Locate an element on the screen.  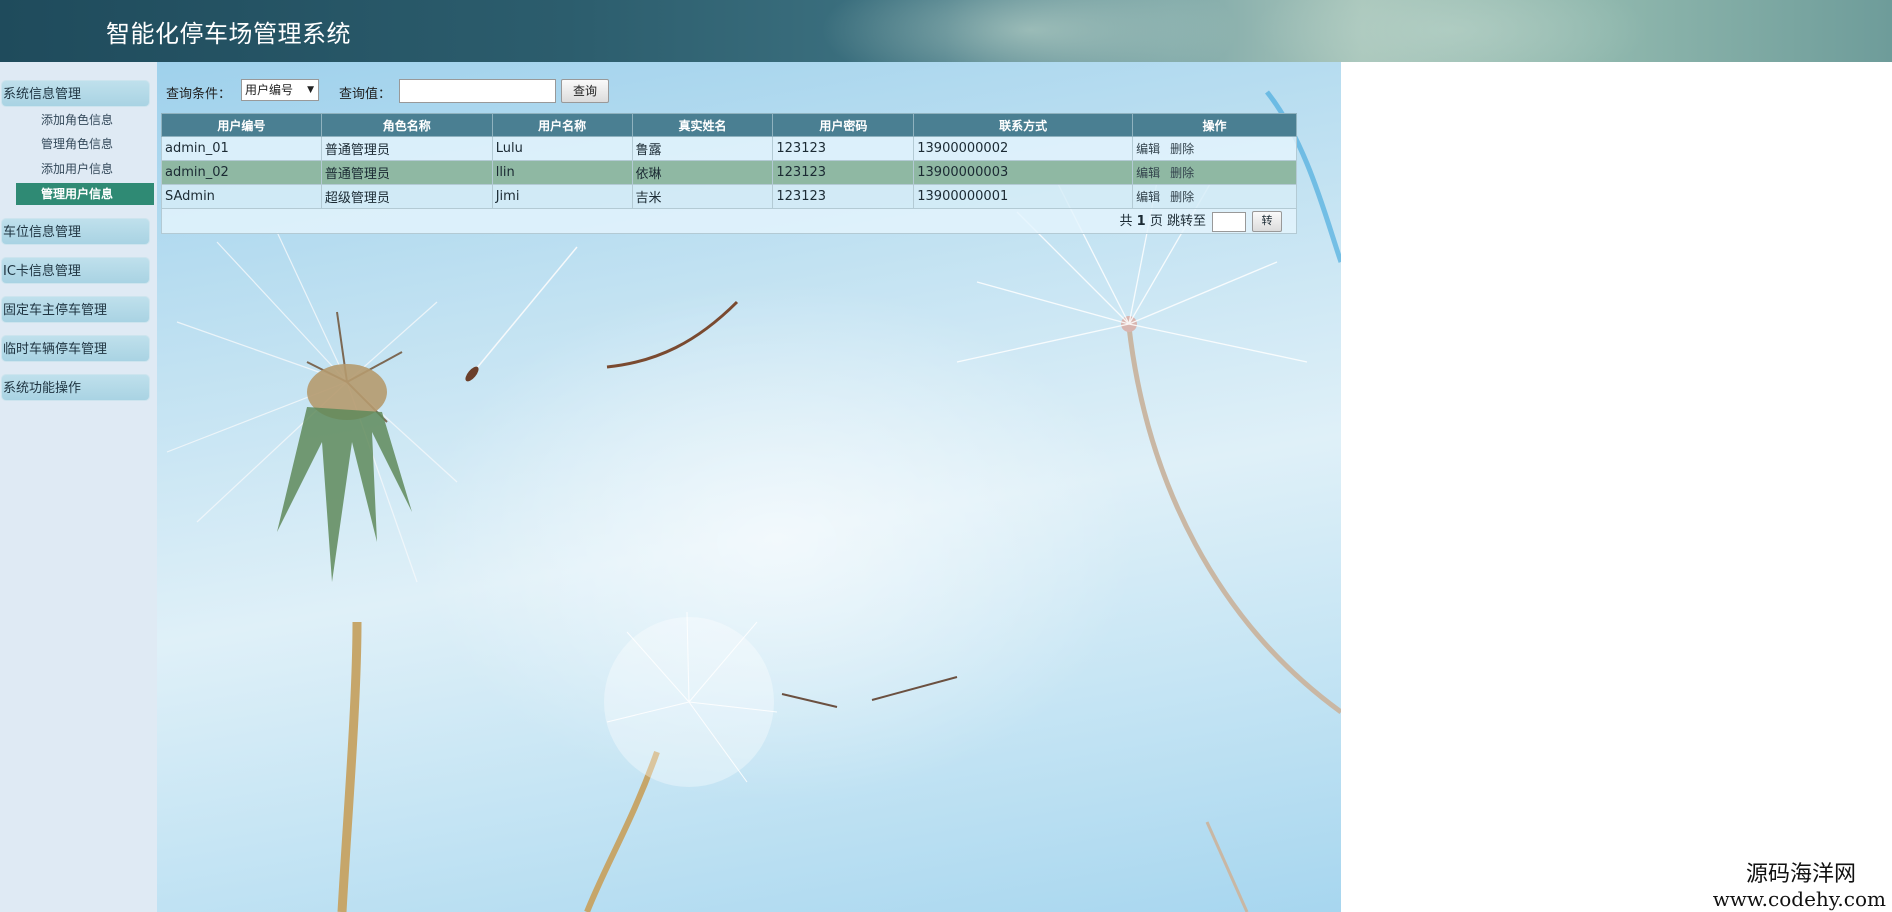
header-banner: 智能化停车场管理系统 is located at coordinates (946, 31).